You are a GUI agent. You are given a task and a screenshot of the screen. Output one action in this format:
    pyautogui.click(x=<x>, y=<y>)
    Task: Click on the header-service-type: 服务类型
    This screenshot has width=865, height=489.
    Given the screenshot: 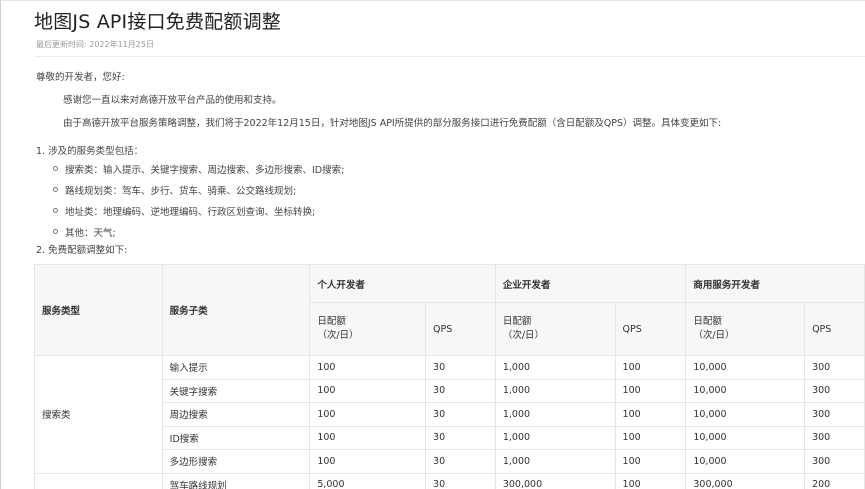 What is the action you would take?
    pyautogui.click(x=98, y=310)
    